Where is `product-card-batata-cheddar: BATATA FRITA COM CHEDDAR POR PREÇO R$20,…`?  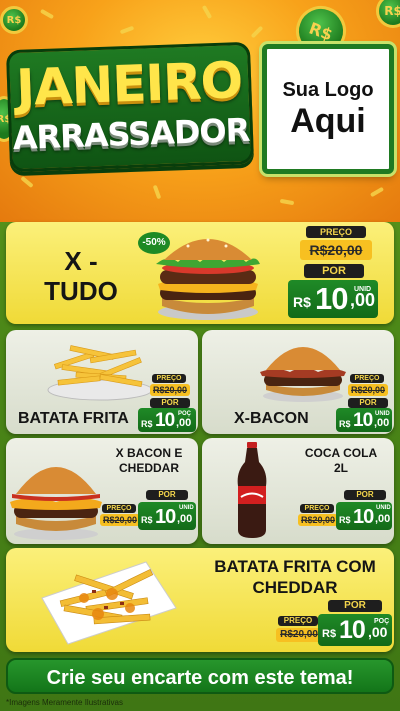 product-card-batata-cheddar: BATATA FRITA COM CHEDDAR POR PREÇO R$20,… is located at coordinates (200, 600).